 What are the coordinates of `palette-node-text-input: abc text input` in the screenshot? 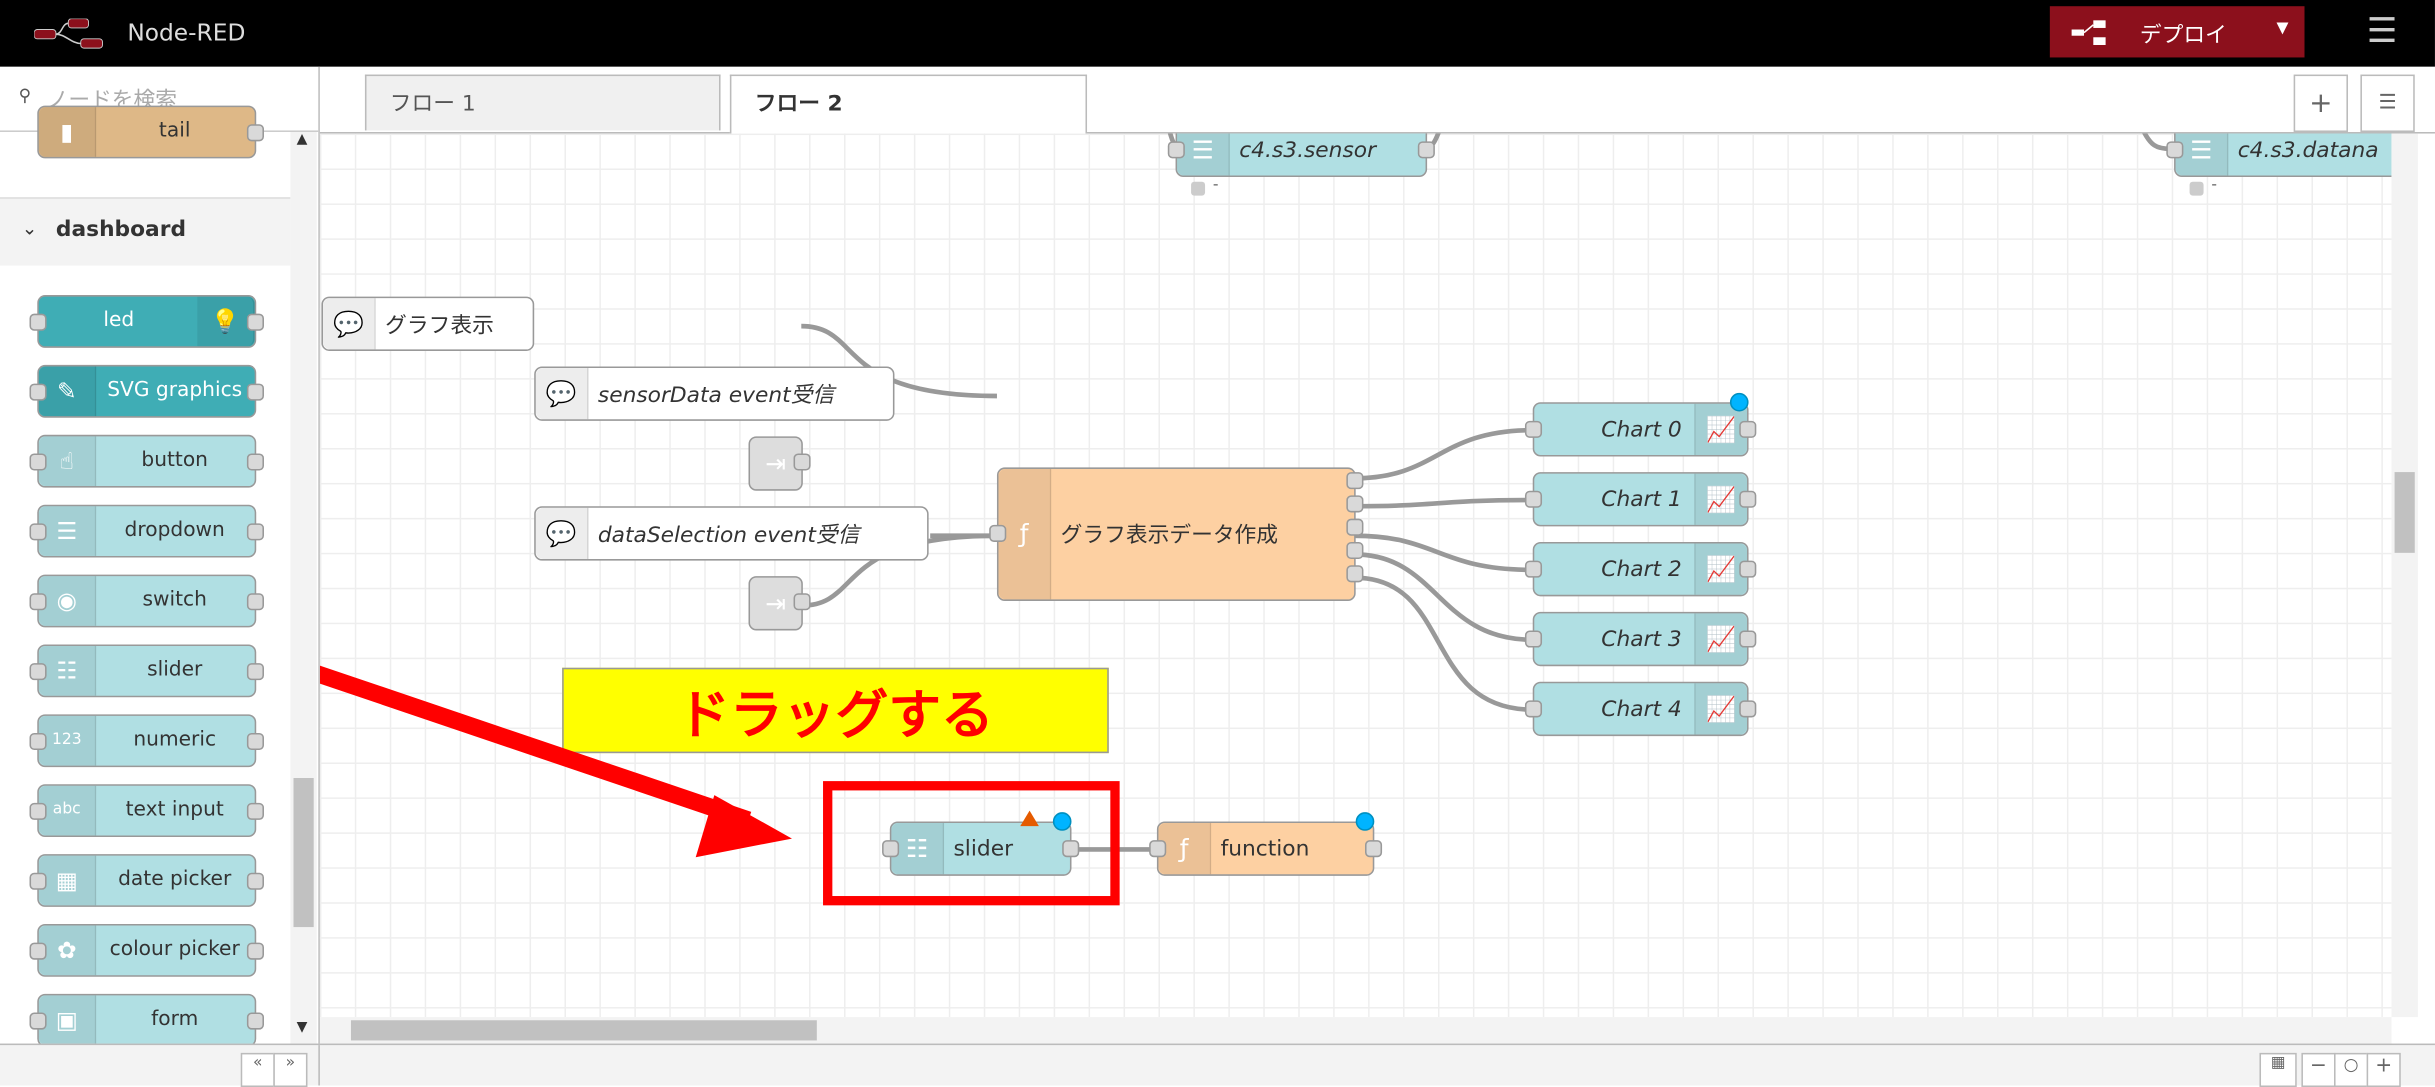 It's located at (146, 811).